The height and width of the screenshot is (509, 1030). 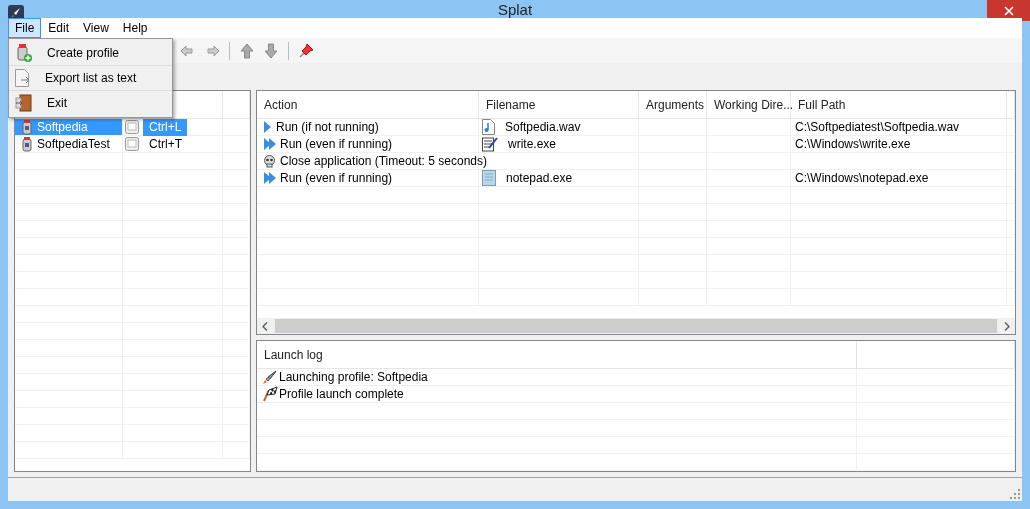 I want to click on profile-name: Softpedia, so click(x=62, y=127).